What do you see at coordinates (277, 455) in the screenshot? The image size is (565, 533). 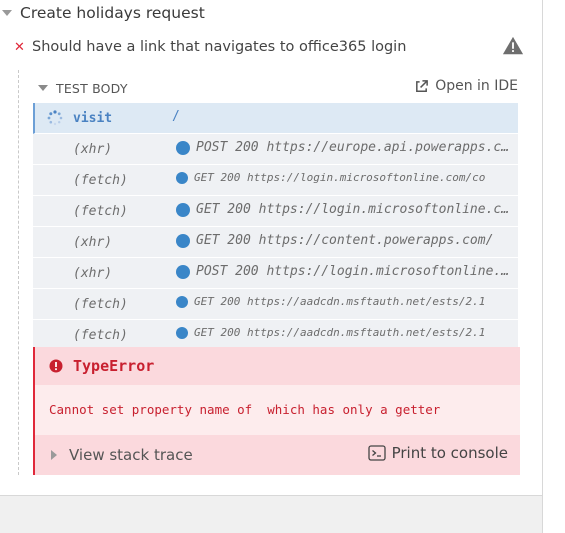 I see `error-footer: View stack trace Print to console` at bounding box center [277, 455].